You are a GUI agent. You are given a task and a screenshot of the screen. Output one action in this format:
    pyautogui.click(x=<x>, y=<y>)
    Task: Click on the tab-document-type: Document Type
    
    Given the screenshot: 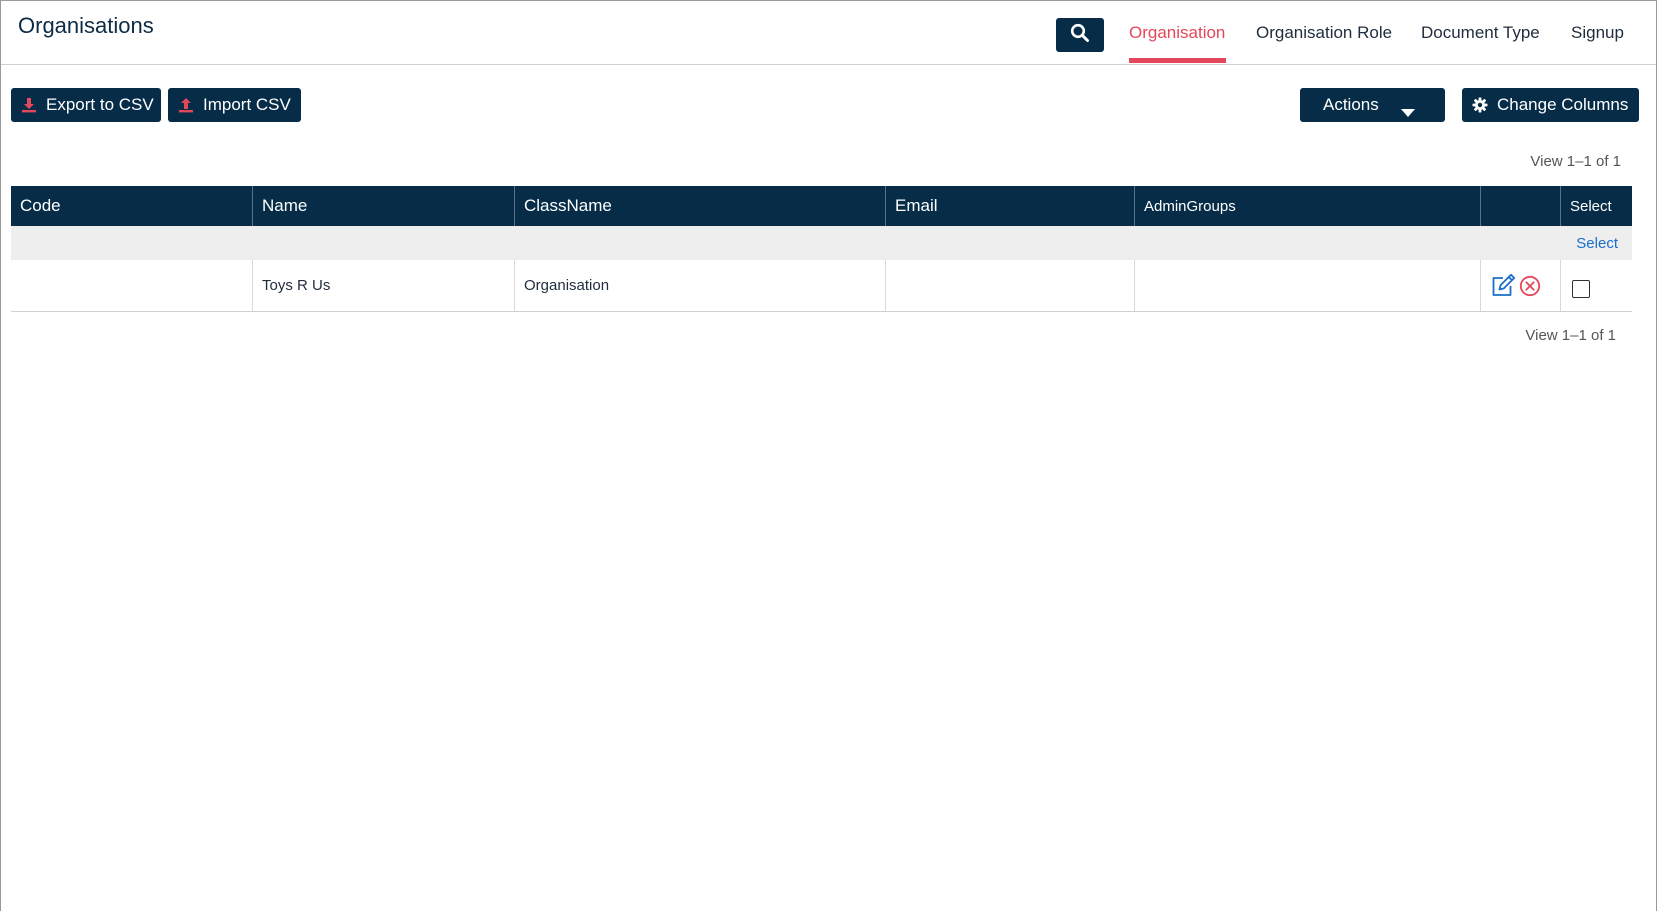 What is the action you would take?
    pyautogui.click(x=1480, y=33)
    